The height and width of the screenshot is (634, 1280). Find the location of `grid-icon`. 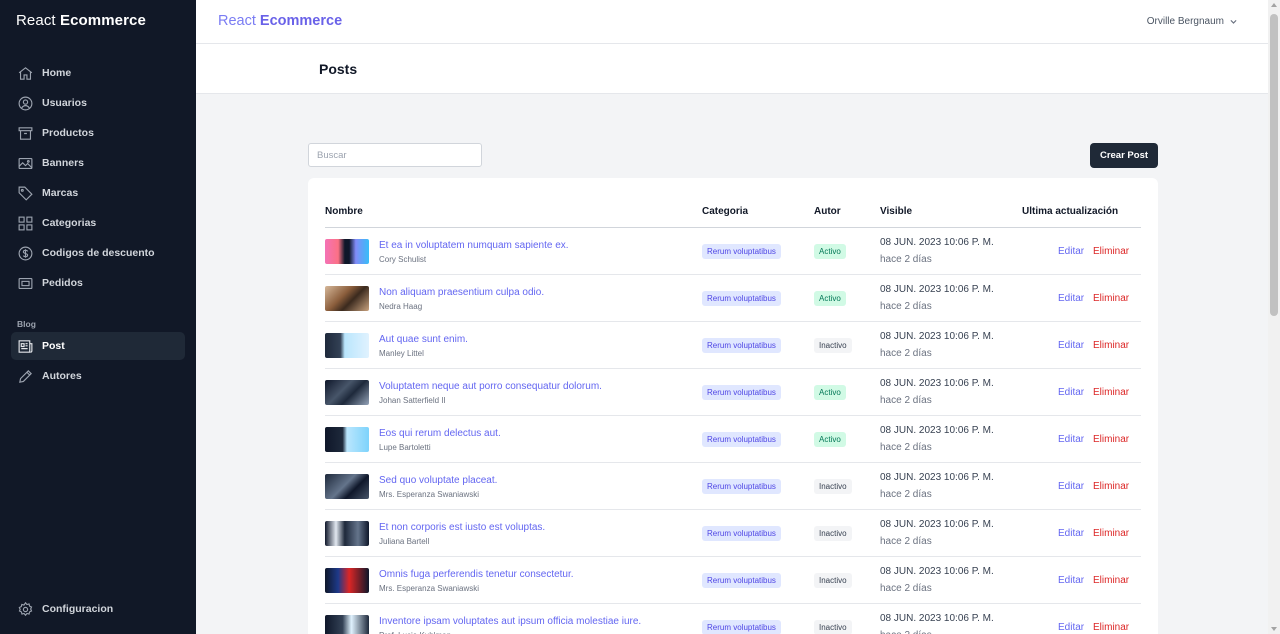

grid-icon is located at coordinates (25, 223).